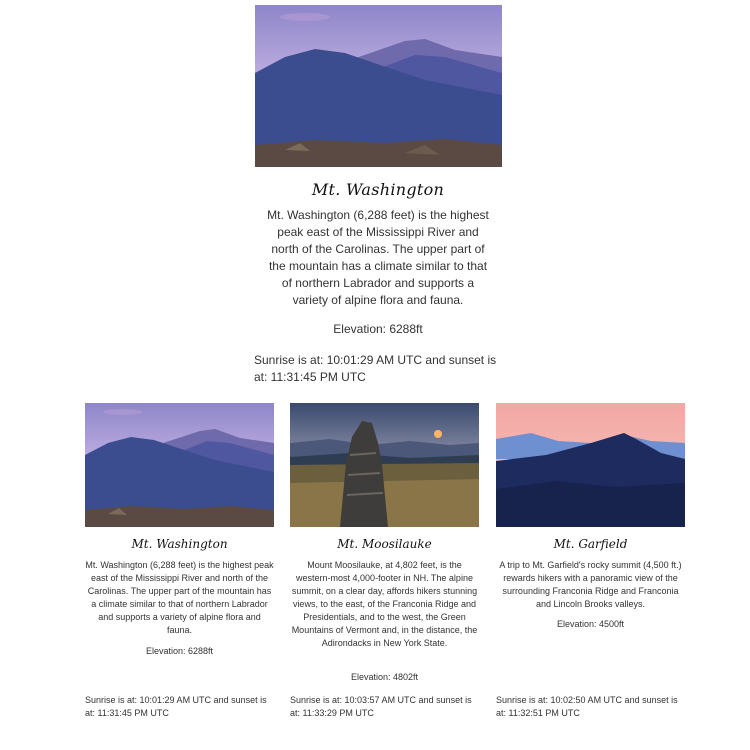 The height and width of the screenshot is (750, 750). I want to click on card-title: Mt. Garfield, so click(590, 544).